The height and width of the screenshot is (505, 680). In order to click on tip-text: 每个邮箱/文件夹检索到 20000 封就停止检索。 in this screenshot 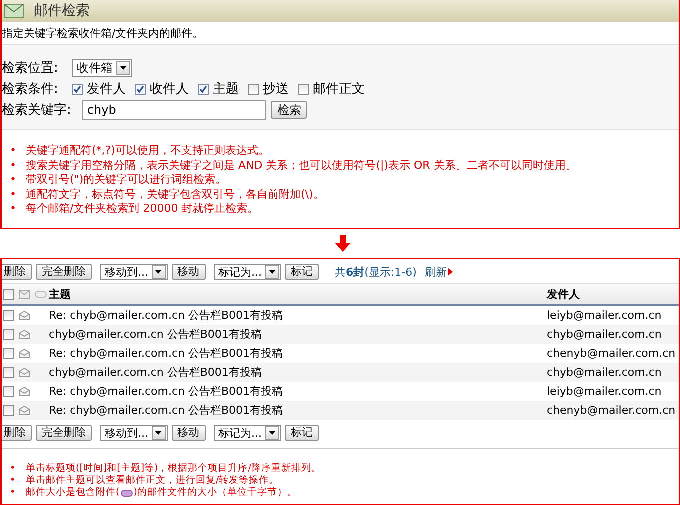, I will do `click(142, 209)`.